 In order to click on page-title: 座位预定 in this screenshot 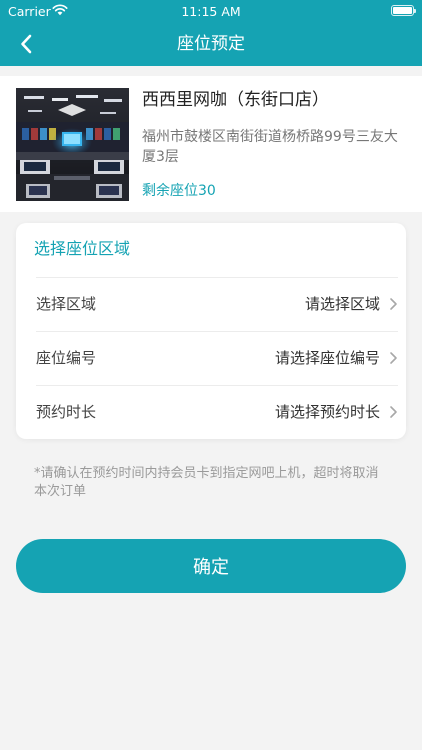, I will do `click(211, 44)`.